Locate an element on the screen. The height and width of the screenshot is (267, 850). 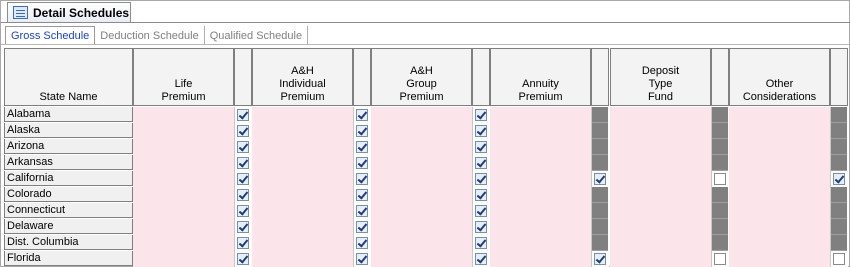
column-header-4: Deposit Type Fund is located at coordinates (660, 77).